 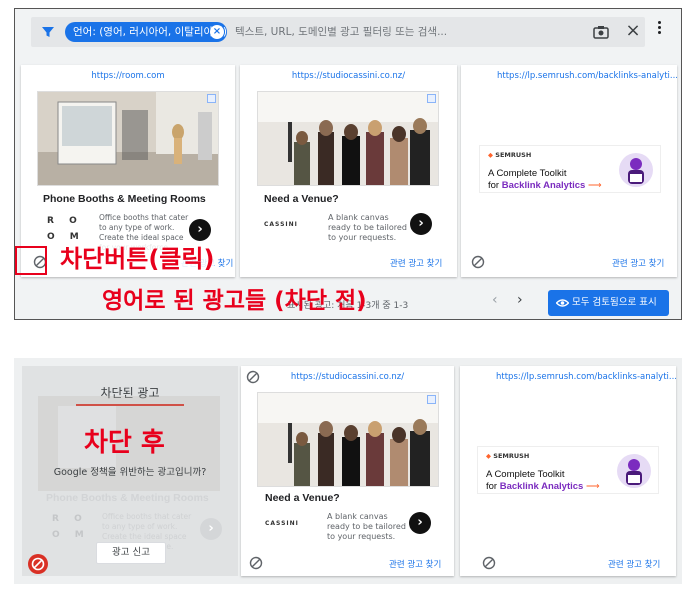 What do you see at coordinates (131, 553) in the screenshot?
I see `report-ad-button: 광고 신고` at bounding box center [131, 553].